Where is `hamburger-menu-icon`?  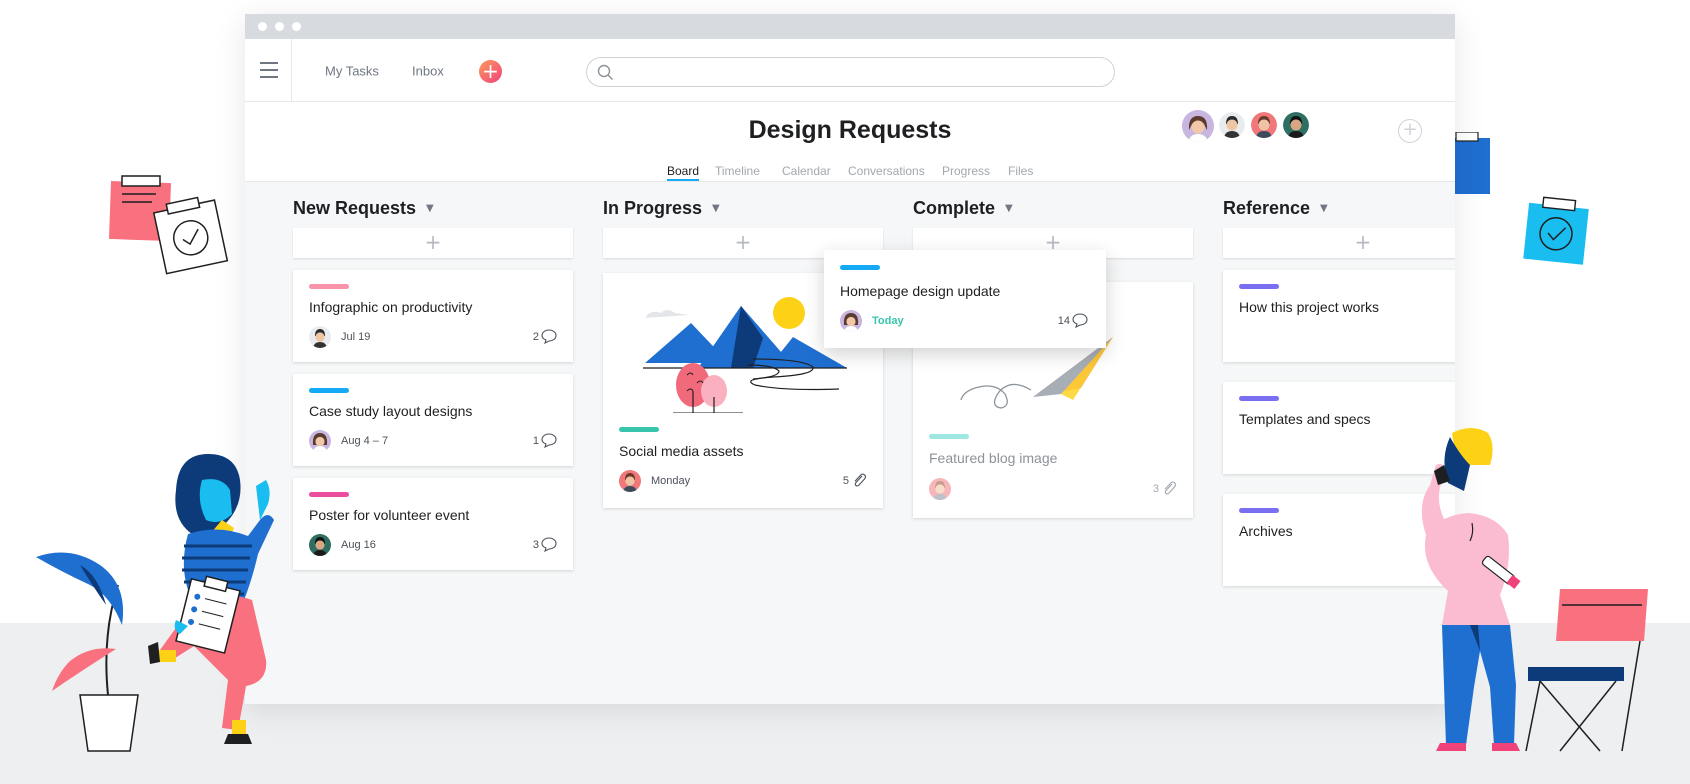
hamburger-menu-icon is located at coordinates (268, 70).